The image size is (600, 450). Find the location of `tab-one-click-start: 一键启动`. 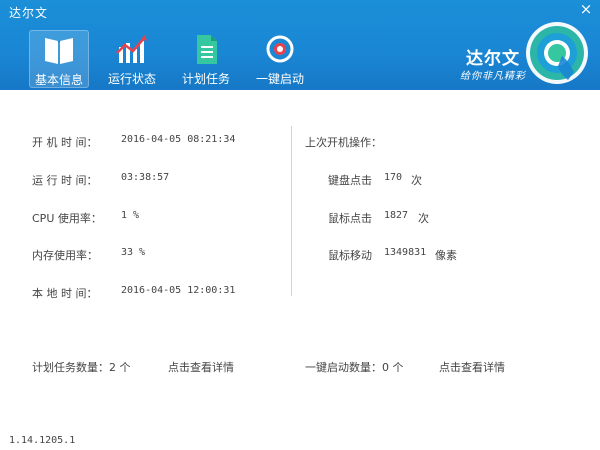

tab-one-click-start: 一键启动 is located at coordinates (280, 59).